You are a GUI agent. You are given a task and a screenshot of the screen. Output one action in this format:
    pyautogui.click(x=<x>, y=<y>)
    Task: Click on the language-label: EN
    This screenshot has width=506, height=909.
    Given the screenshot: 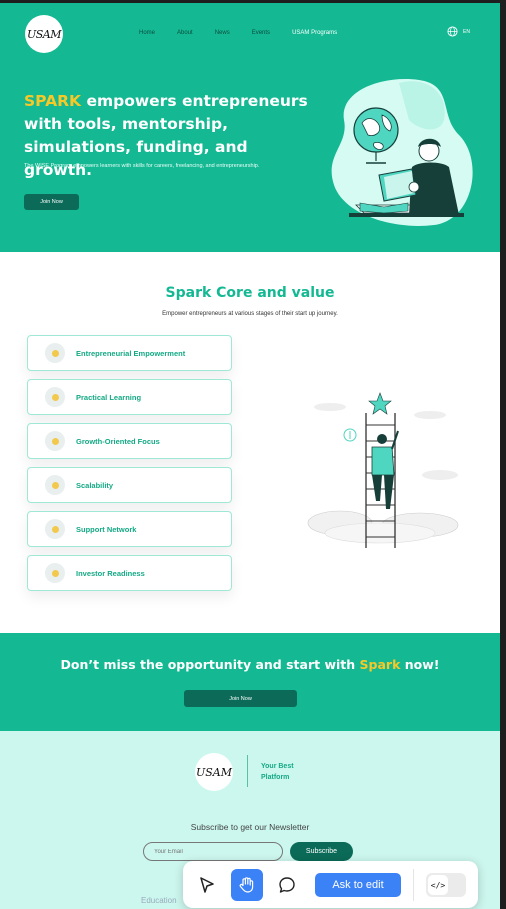 What is the action you would take?
    pyautogui.click(x=466, y=31)
    